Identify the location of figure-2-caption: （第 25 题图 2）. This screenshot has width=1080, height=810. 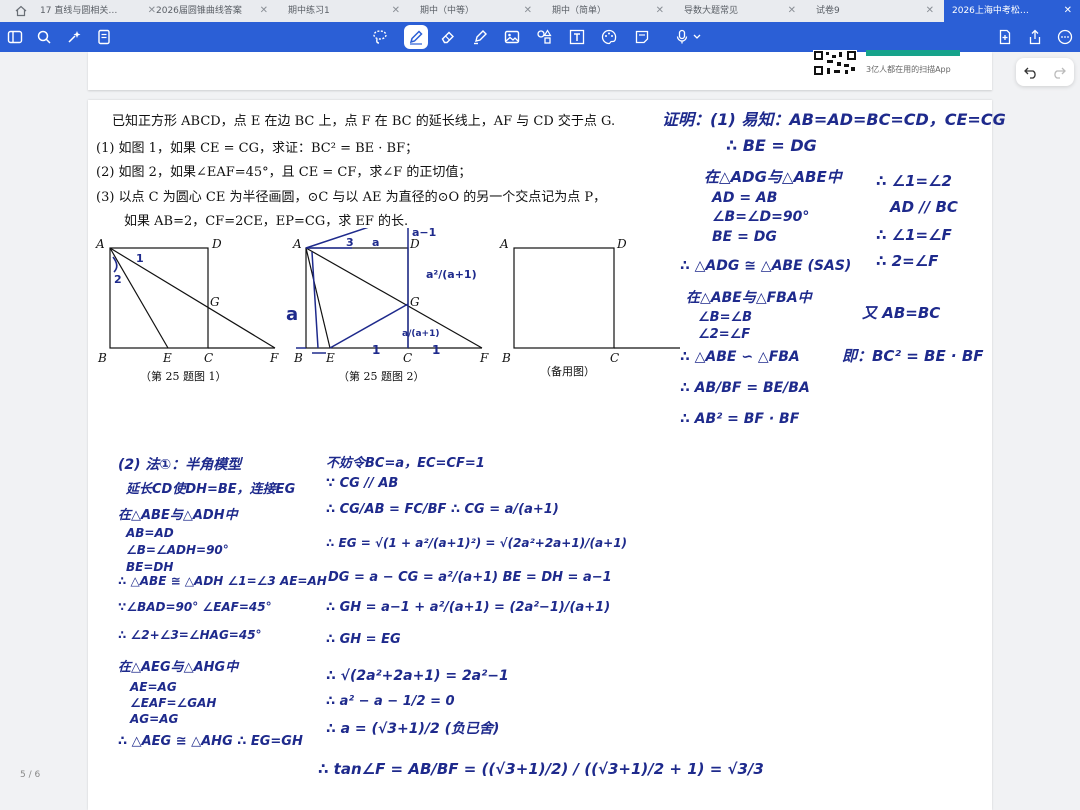
(381, 376).